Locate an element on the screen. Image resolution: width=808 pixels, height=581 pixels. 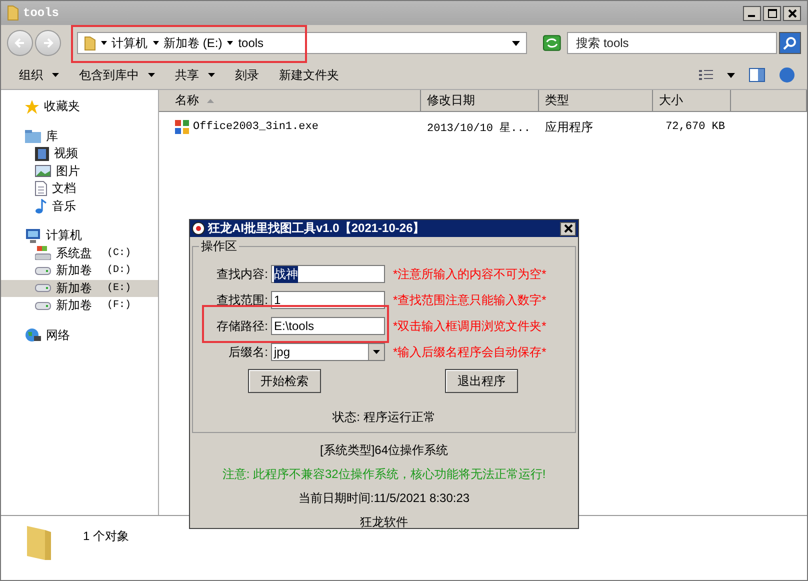
navigation-item: 库 is located at coordinates (79, 136).